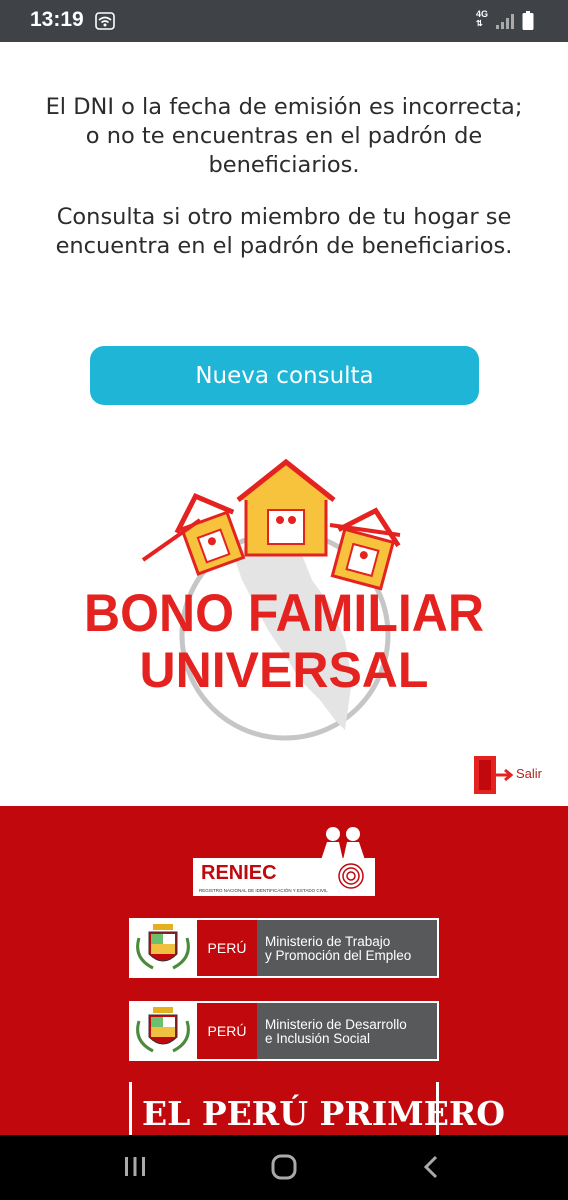  What do you see at coordinates (57, 19) in the screenshot?
I see `status-time: 13:19` at bounding box center [57, 19].